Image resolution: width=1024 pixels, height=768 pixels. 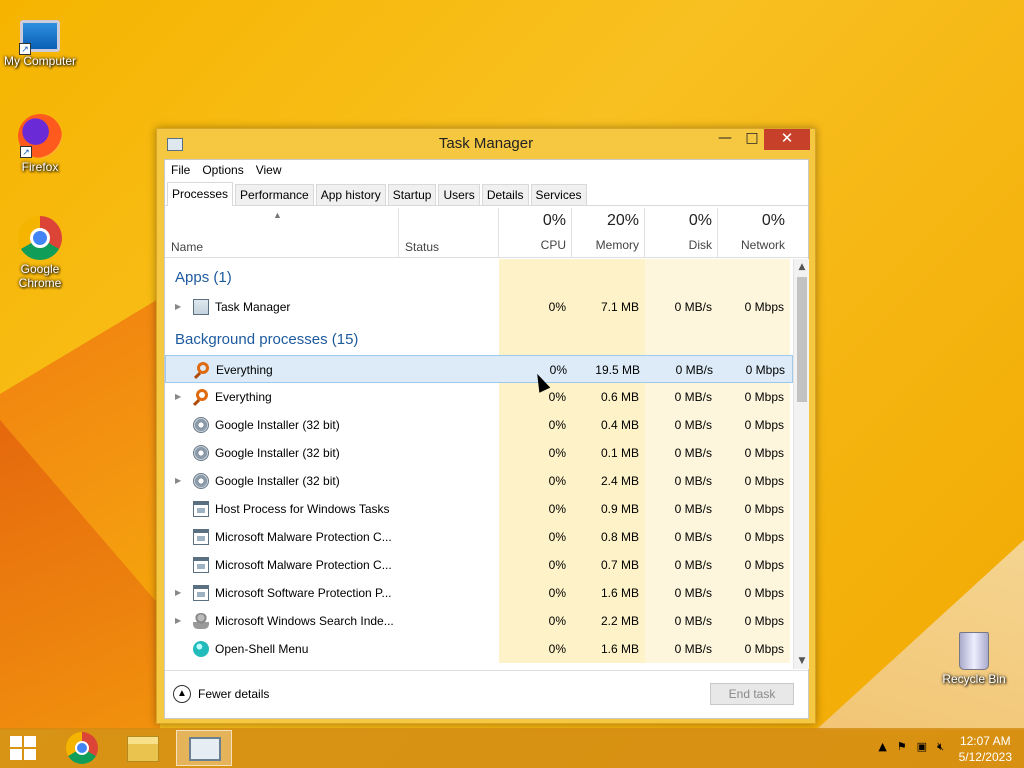 What do you see at coordinates (233, 694) in the screenshot?
I see `fewer-details-link: Fewer details` at bounding box center [233, 694].